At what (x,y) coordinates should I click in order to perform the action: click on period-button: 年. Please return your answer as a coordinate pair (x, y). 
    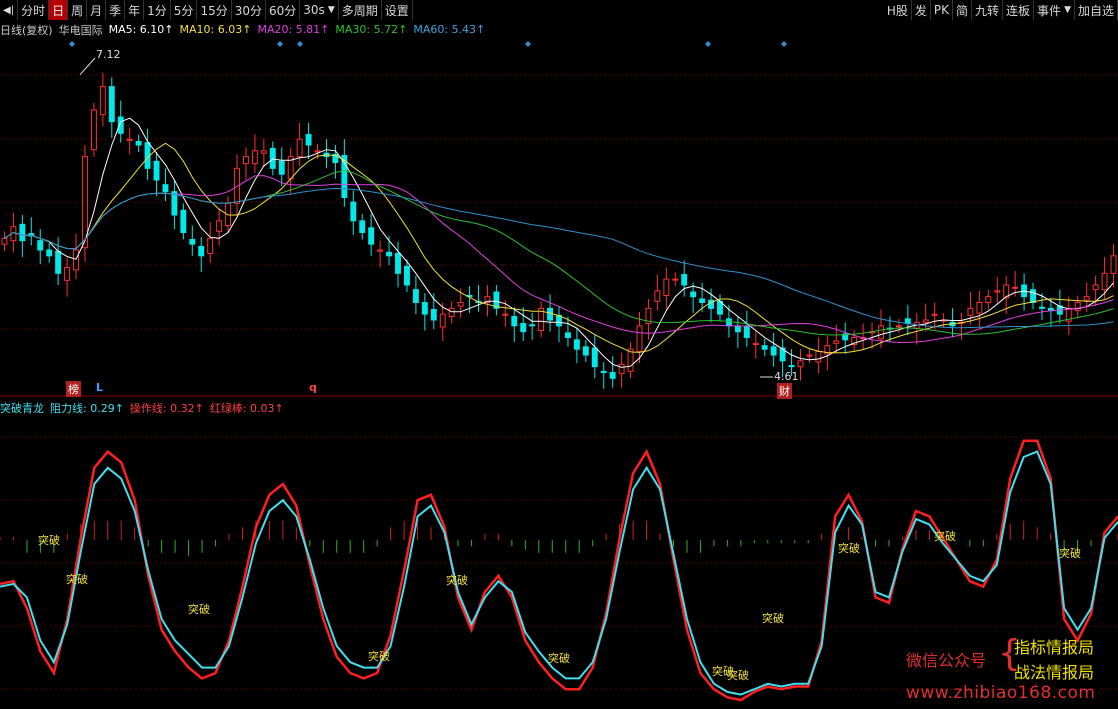
    Looking at the image, I should click on (135, 10).